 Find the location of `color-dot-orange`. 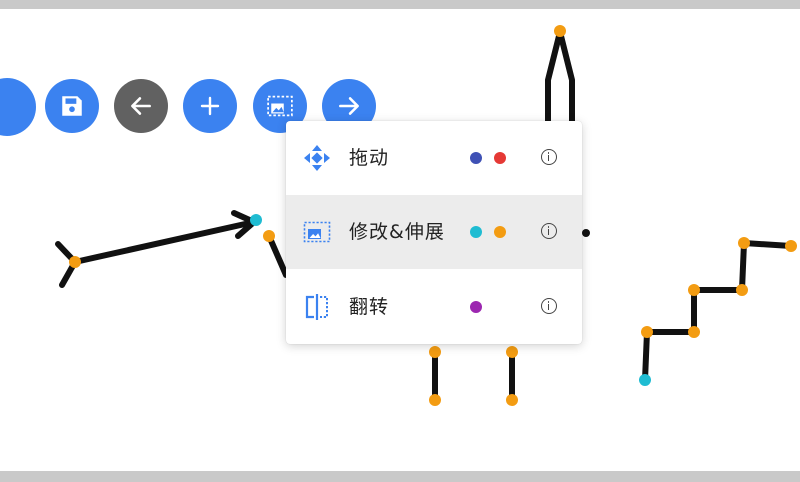

color-dot-orange is located at coordinates (500, 232).